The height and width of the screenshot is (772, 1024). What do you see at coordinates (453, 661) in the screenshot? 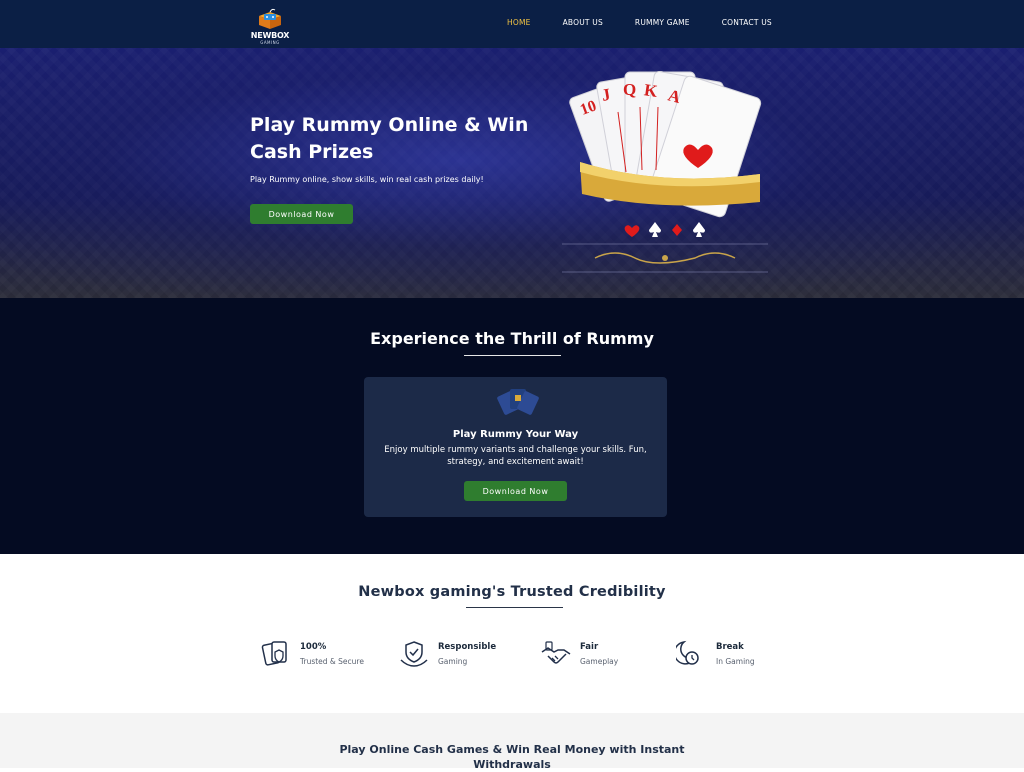
I see `feature-subtitle: Gaming` at bounding box center [453, 661].